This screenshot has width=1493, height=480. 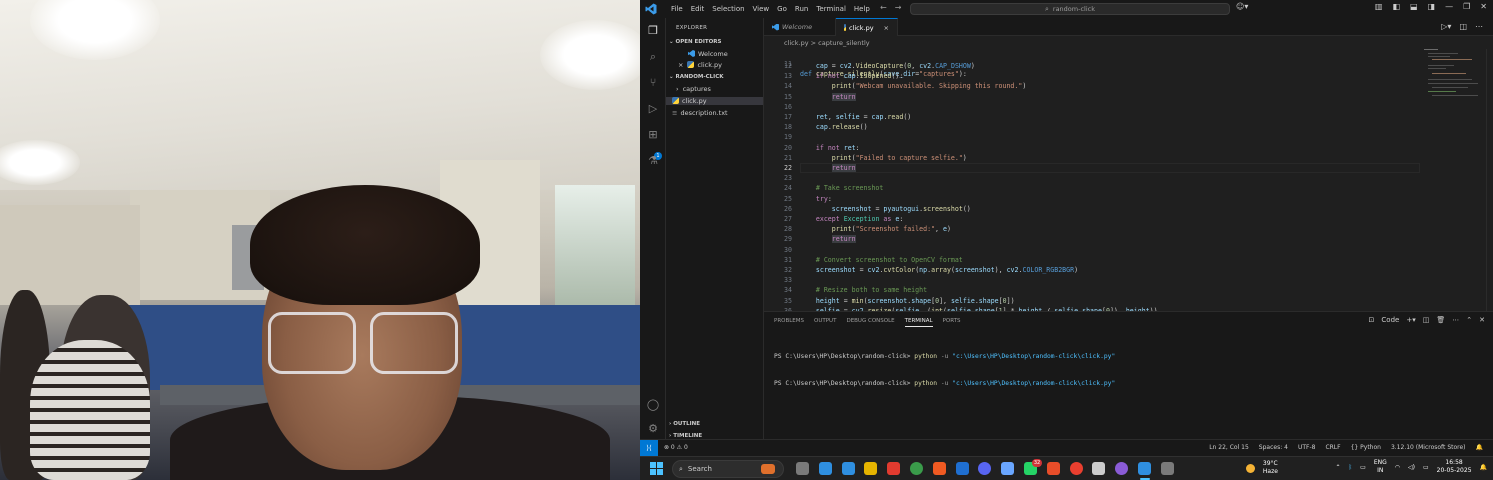 What do you see at coordinates (871, 468) in the screenshot?
I see `file-explorer-icon` at bounding box center [871, 468].